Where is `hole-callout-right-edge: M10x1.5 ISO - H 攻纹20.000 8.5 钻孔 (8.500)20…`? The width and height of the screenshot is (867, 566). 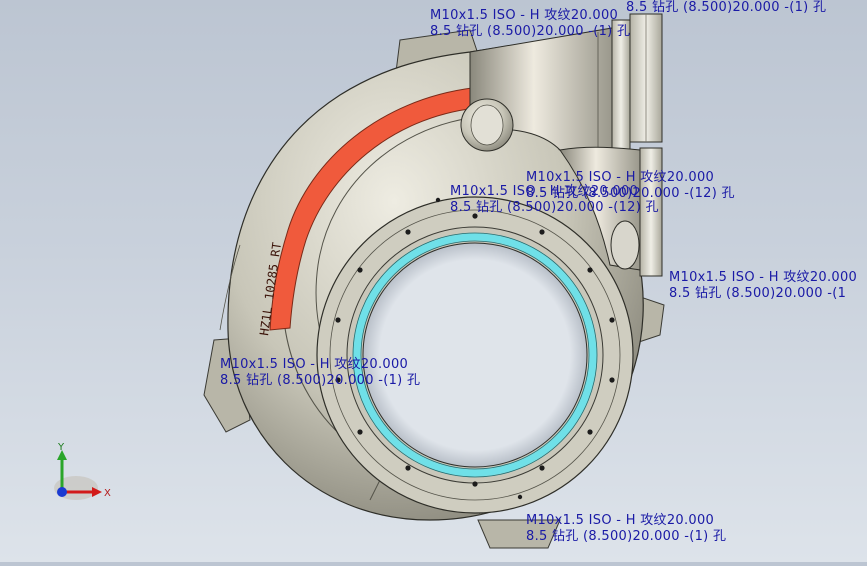
hole-callout-right-edge: M10x1.5 ISO - H 攻纹20.000 8.5 钻孔 (8.500)20… is located at coordinates (763, 286).